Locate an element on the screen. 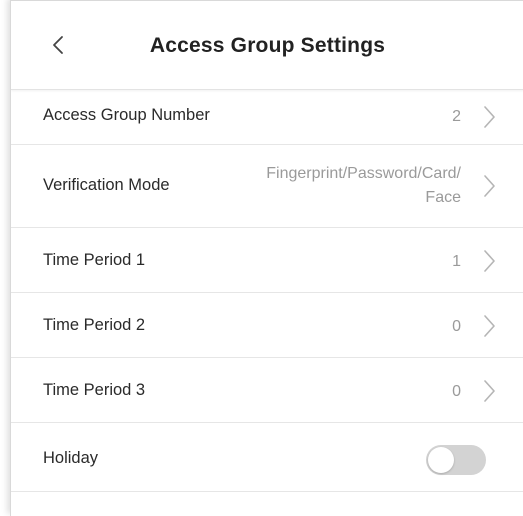 The image size is (523, 516). holiday-toggle is located at coordinates (456, 460).